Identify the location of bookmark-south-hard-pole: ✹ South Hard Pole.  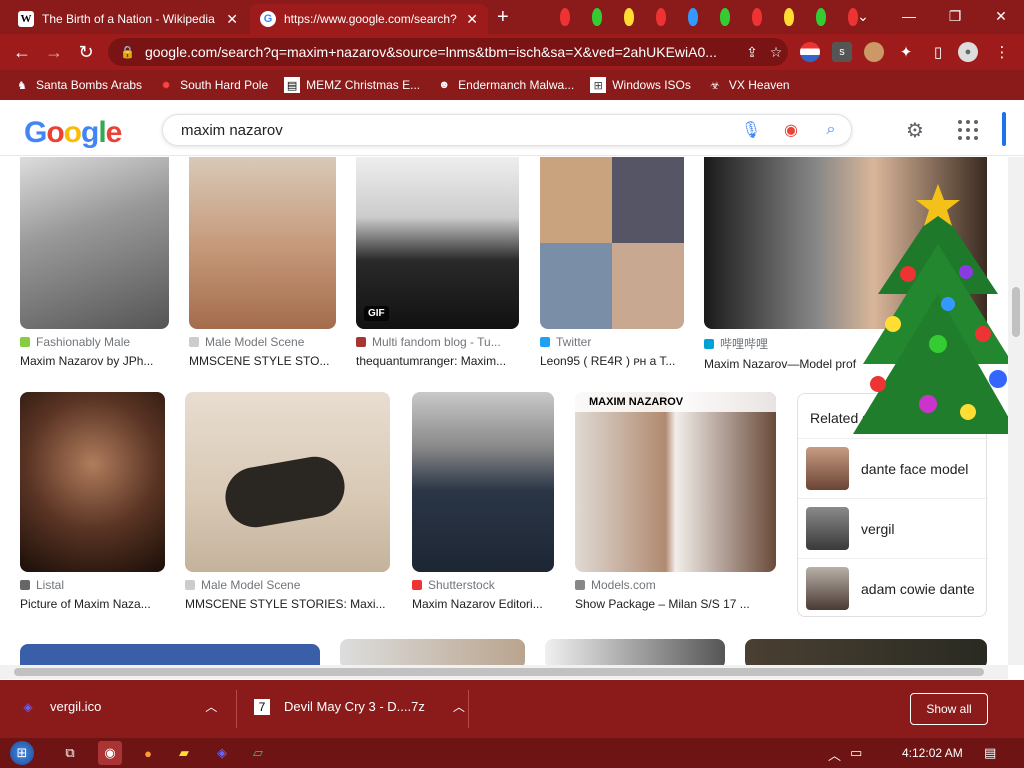
(213, 85).